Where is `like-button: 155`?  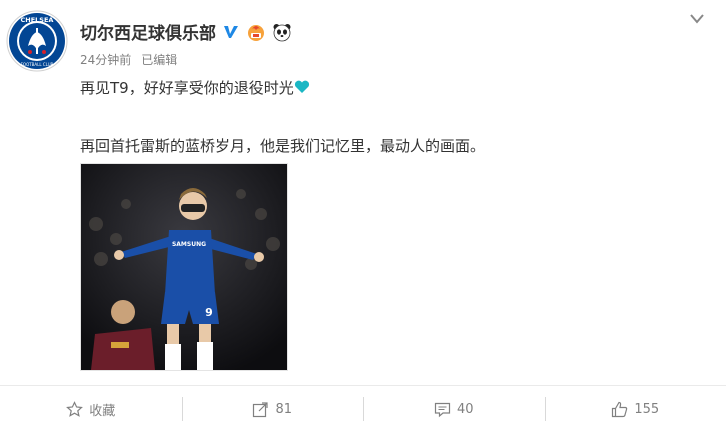 like-button: 155 is located at coordinates (635, 409).